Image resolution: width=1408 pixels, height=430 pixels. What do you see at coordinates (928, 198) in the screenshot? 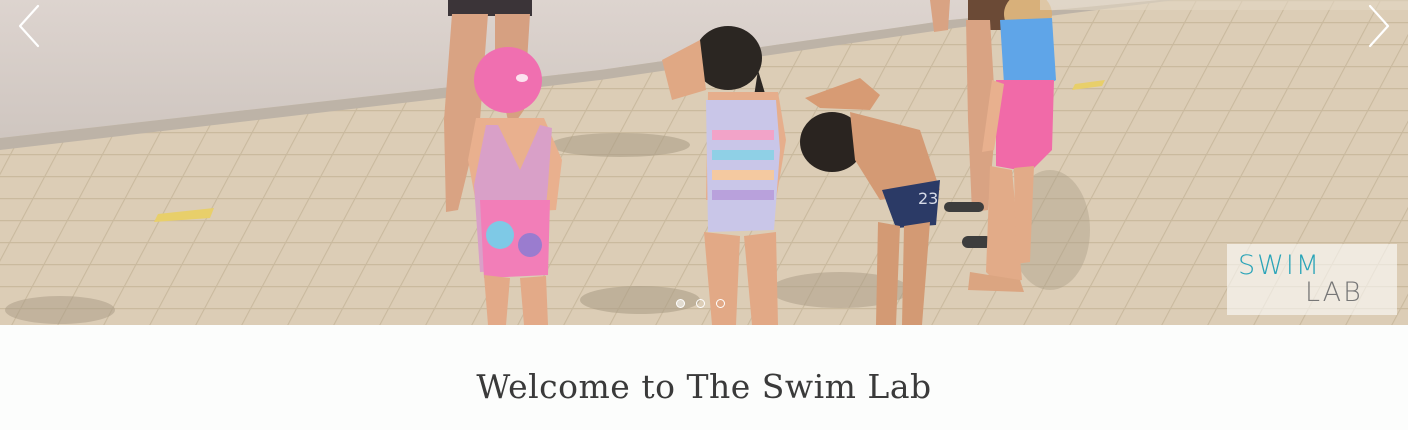
I see `svg-text: 23` at bounding box center [928, 198].